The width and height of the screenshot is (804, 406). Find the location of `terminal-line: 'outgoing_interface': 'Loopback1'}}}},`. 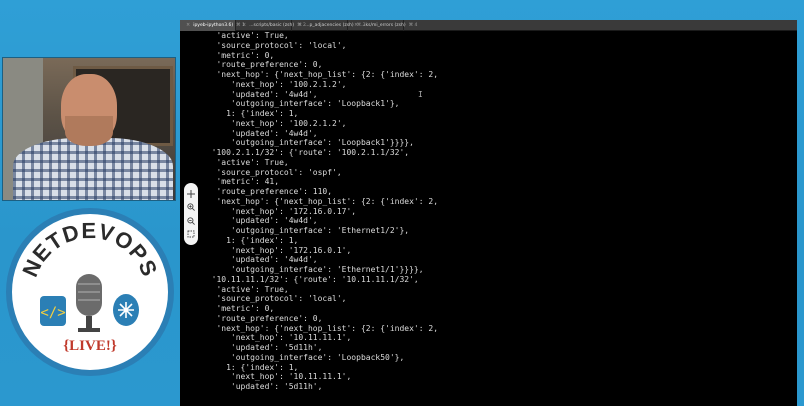

terminal-line: 'outgoing_interface': 'Loopback1'}}}}, is located at coordinates (308, 143).